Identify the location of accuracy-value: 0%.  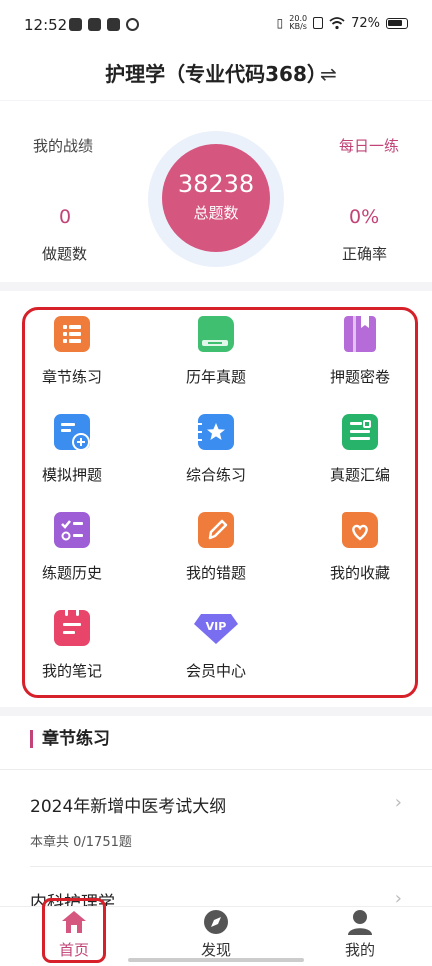
(364, 217).